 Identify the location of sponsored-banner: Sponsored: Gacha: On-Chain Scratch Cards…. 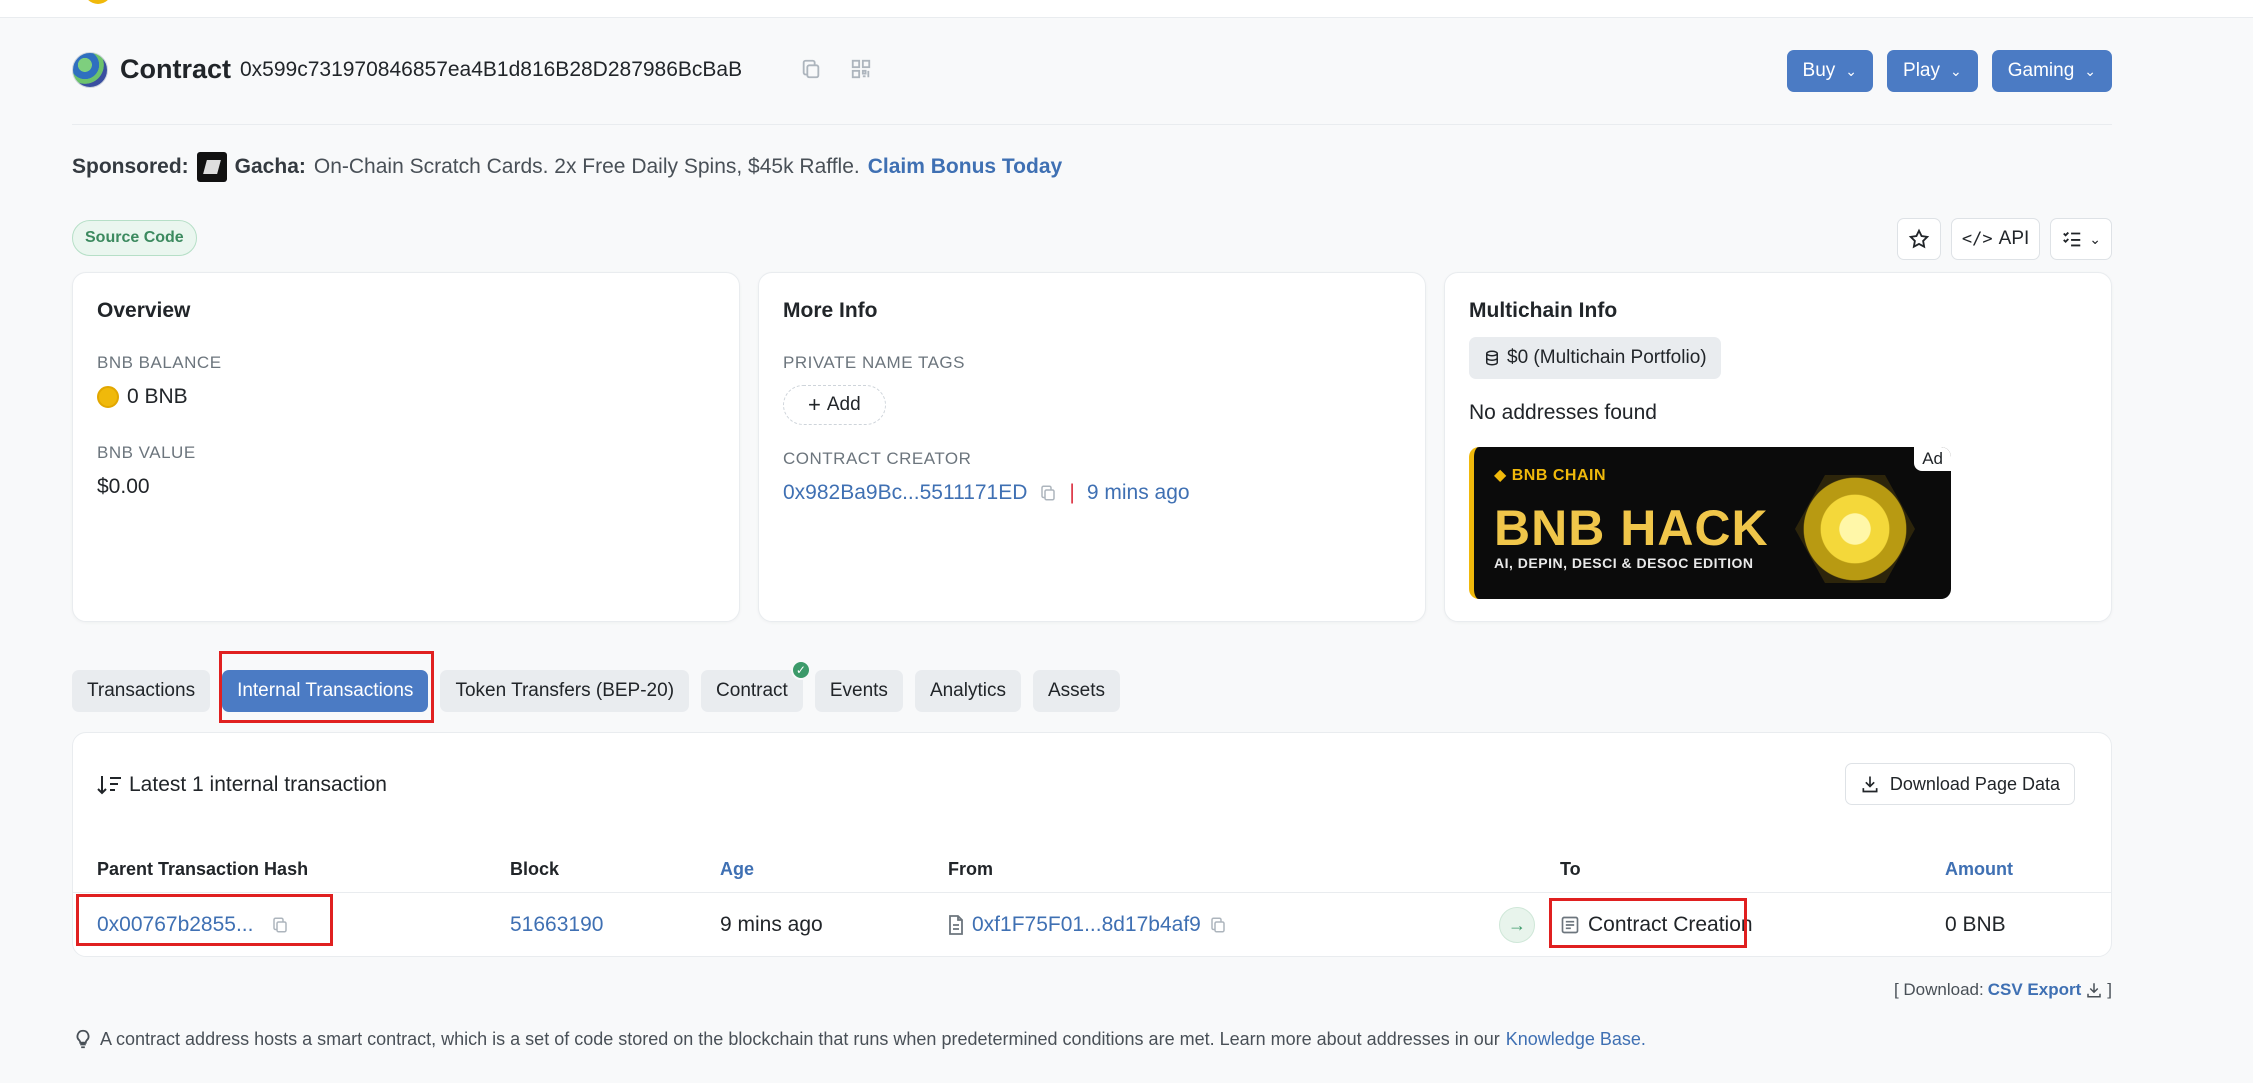
(567, 167).